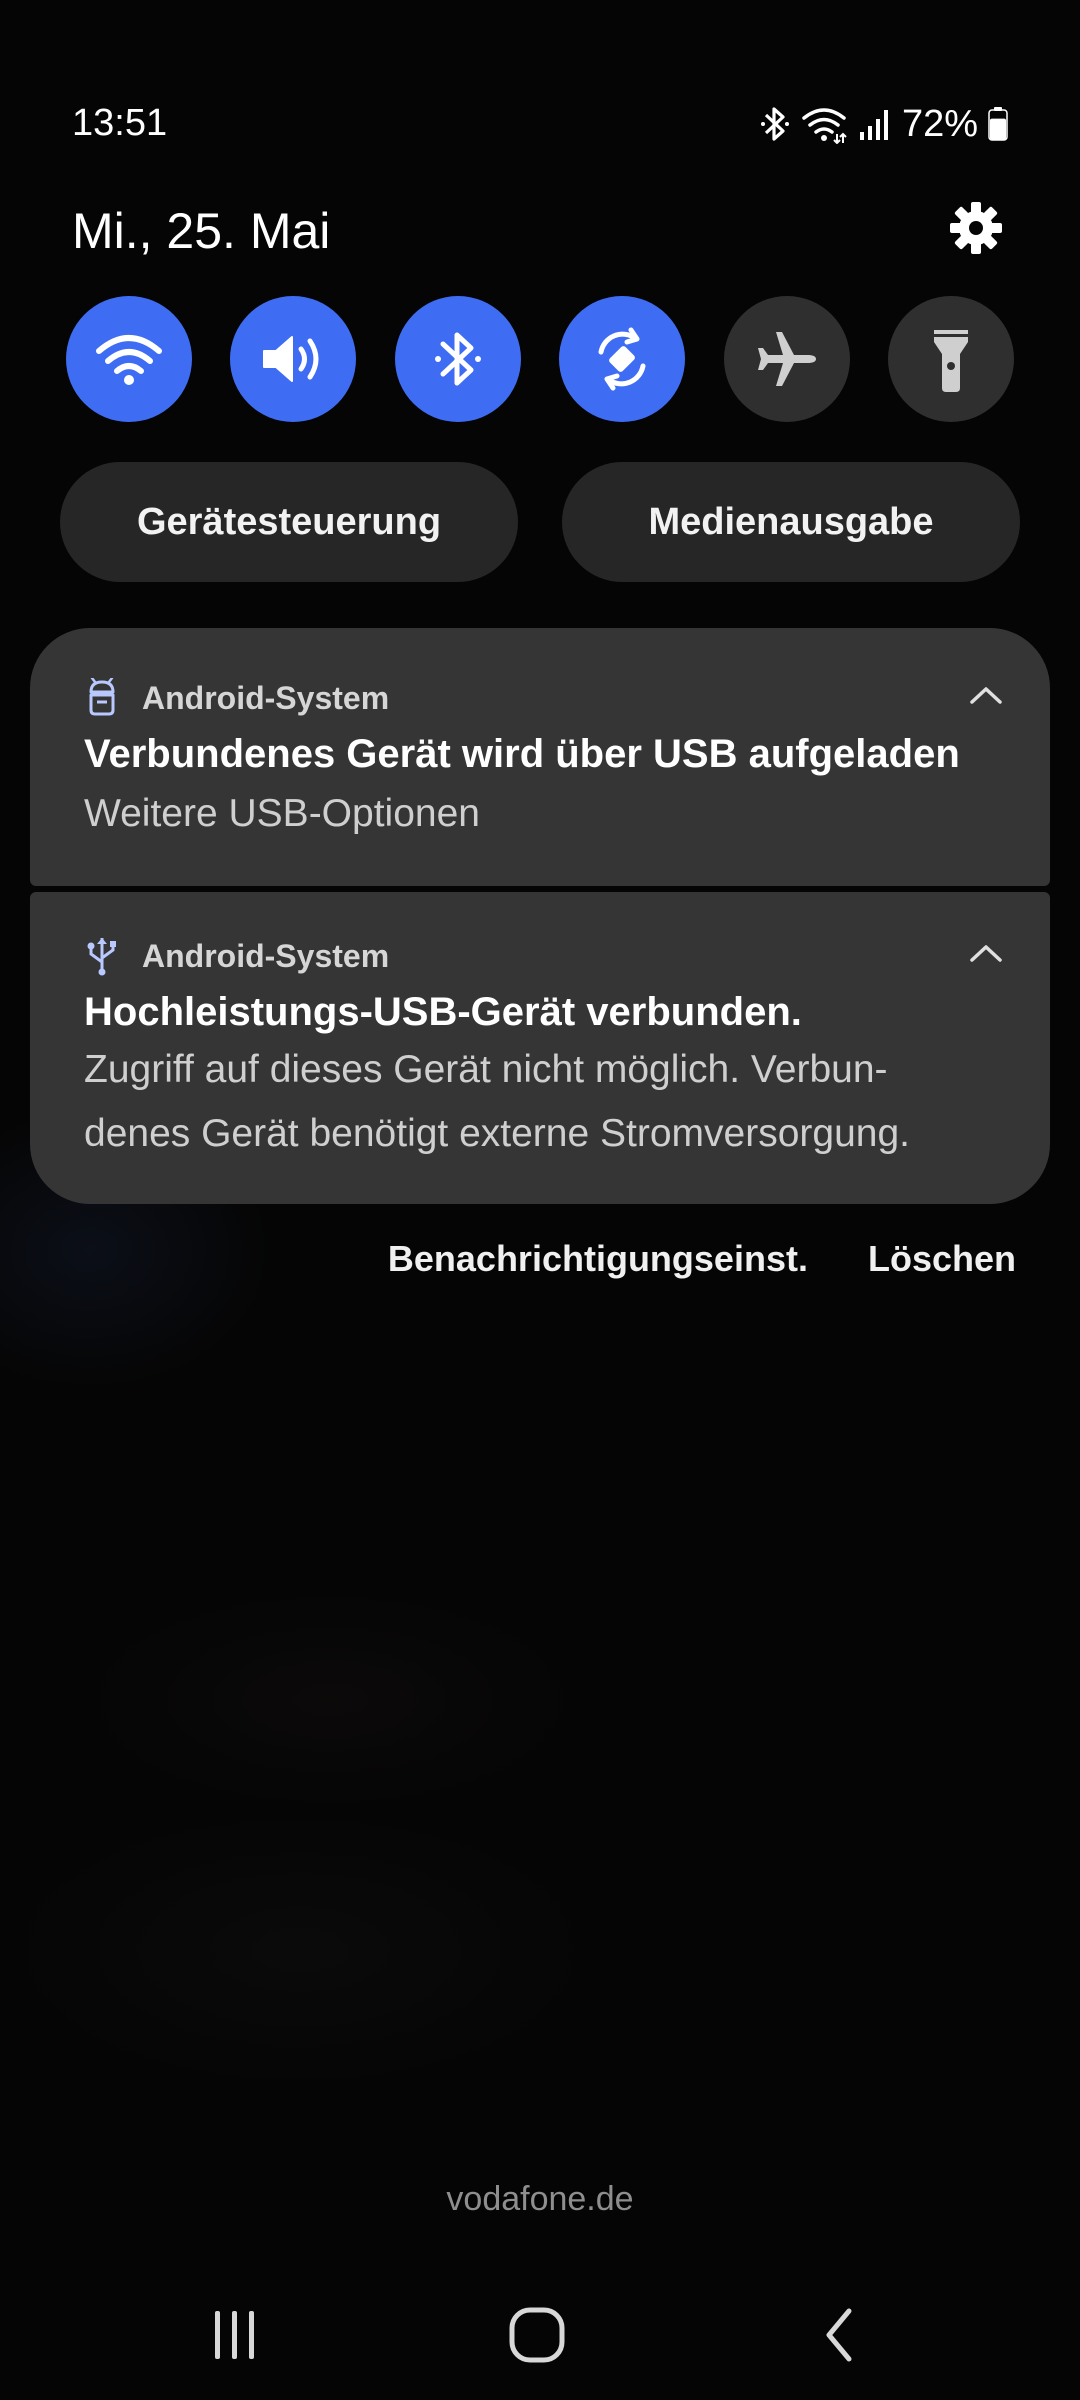  I want to click on gear-icon, so click(976, 228).